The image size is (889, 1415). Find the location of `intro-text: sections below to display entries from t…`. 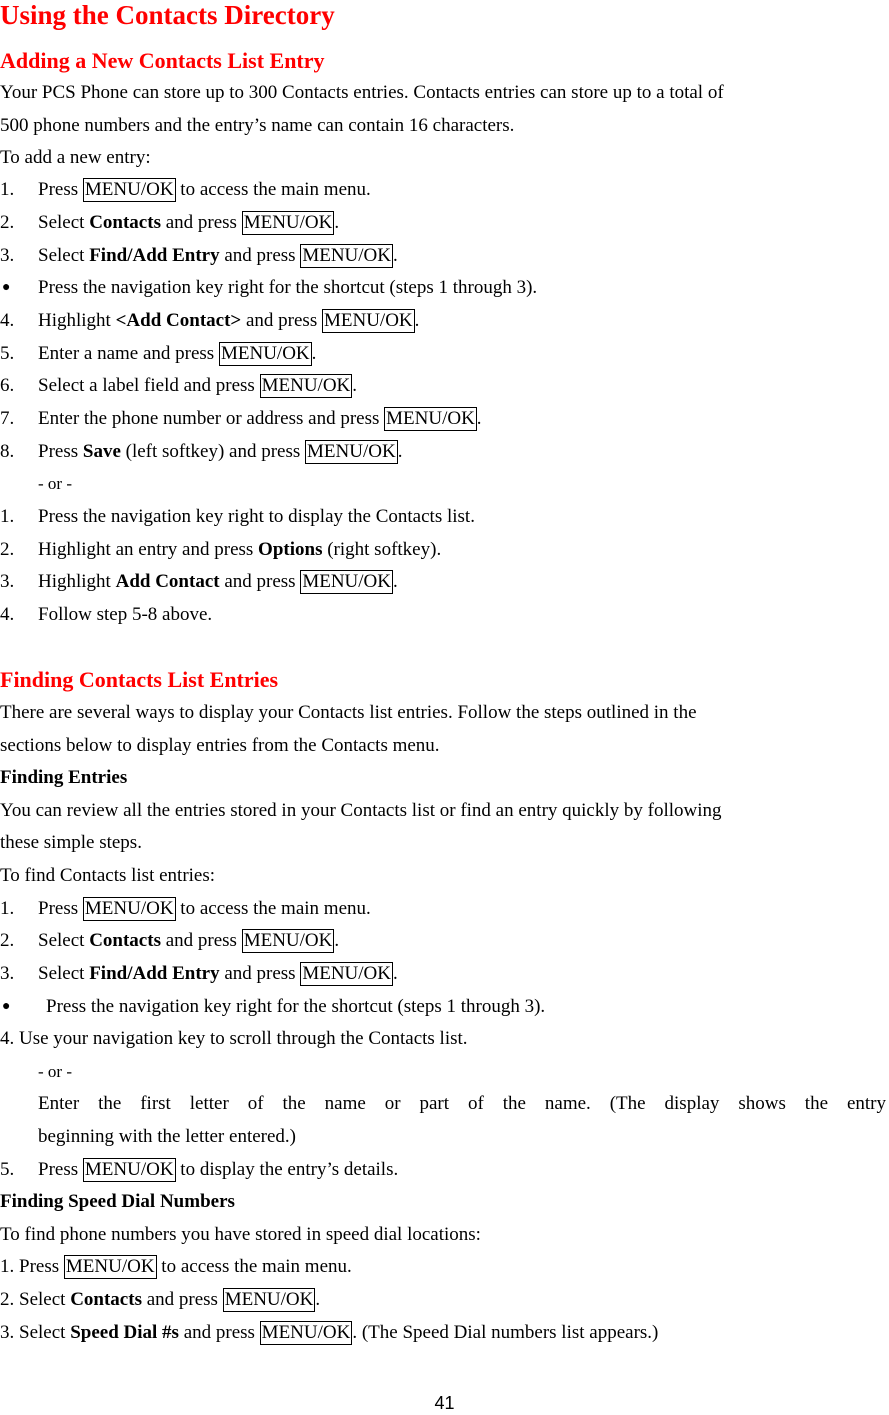

intro-text: sections below to display entries from t… is located at coordinates (220, 745).